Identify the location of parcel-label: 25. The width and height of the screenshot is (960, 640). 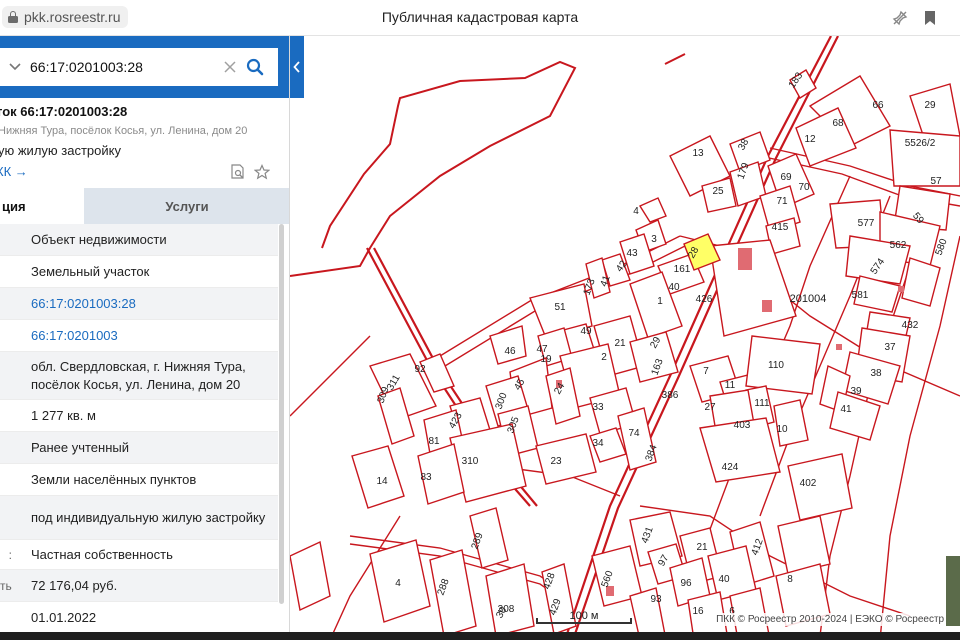
(718, 191).